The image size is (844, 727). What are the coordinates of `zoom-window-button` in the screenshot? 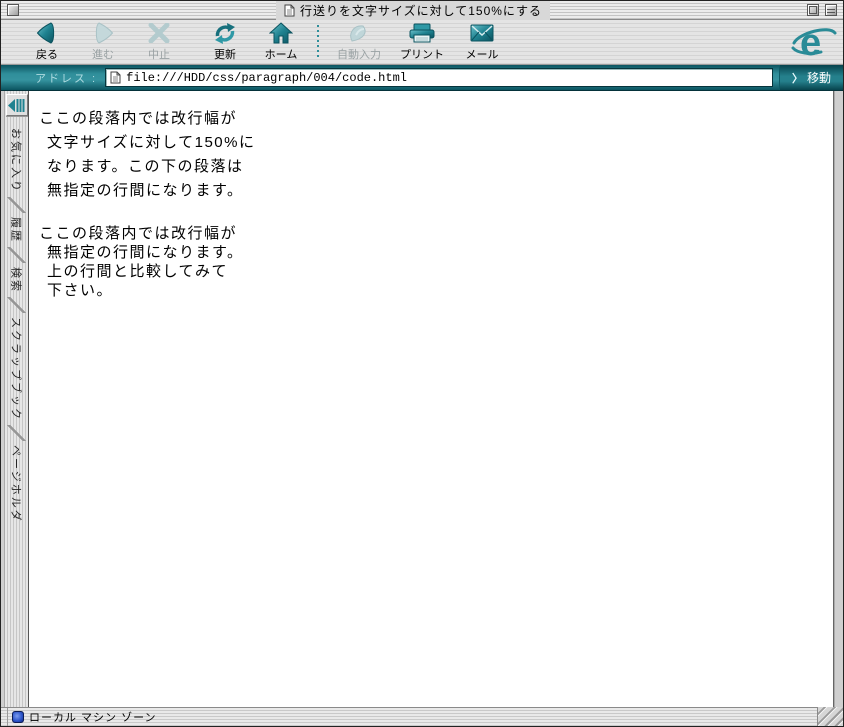 It's located at (813, 10).